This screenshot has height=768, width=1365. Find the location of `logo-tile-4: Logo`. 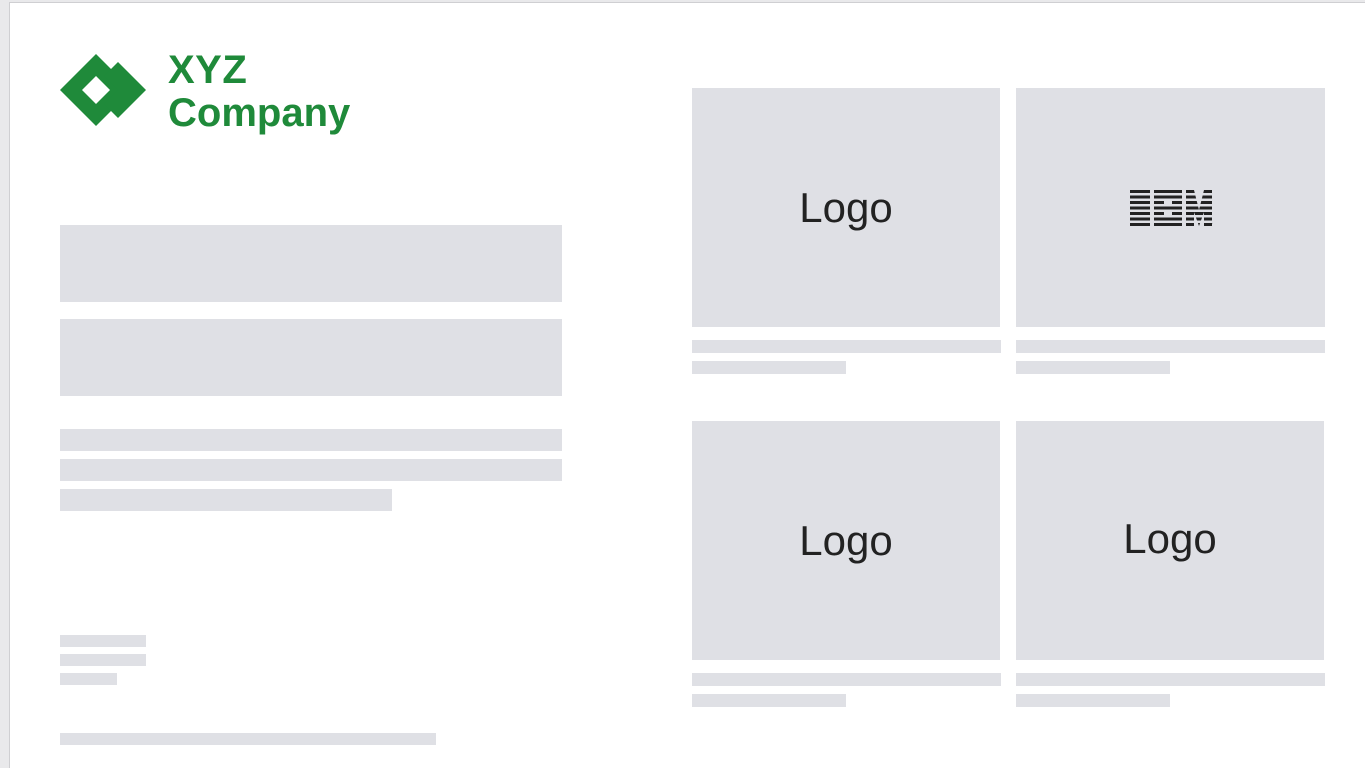

logo-tile-4: Logo is located at coordinates (1170, 540).